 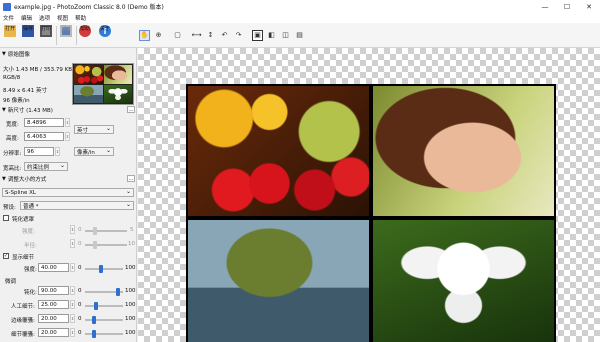 What do you see at coordinates (46, 35) in the screenshot?
I see `print-button: 打印` at bounding box center [46, 35].